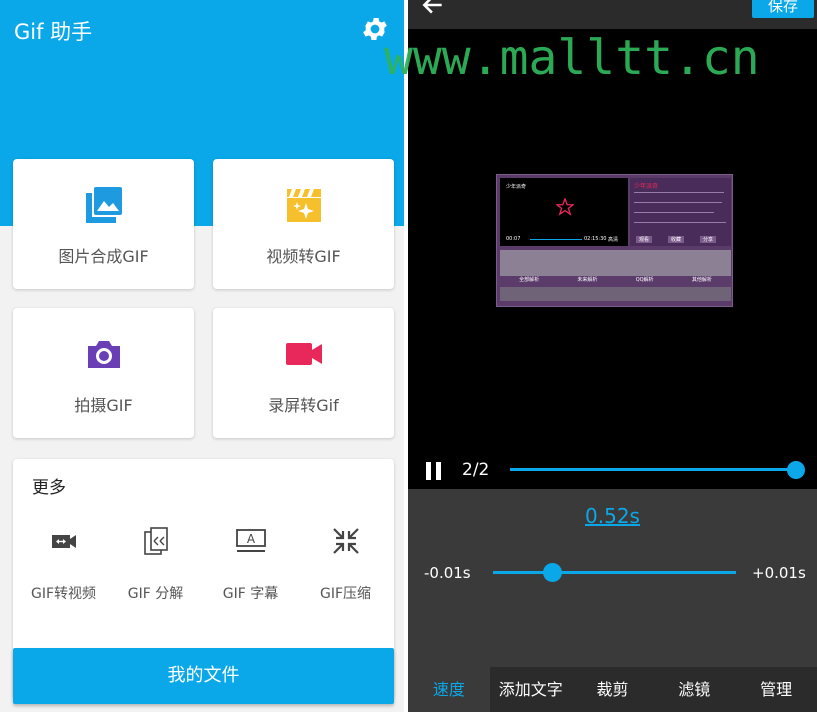 The image size is (817, 712). What do you see at coordinates (103, 224) in the screenshot?
I see `card-images-to-gif: 图片合成GIF` at bounding box center [103, 224].